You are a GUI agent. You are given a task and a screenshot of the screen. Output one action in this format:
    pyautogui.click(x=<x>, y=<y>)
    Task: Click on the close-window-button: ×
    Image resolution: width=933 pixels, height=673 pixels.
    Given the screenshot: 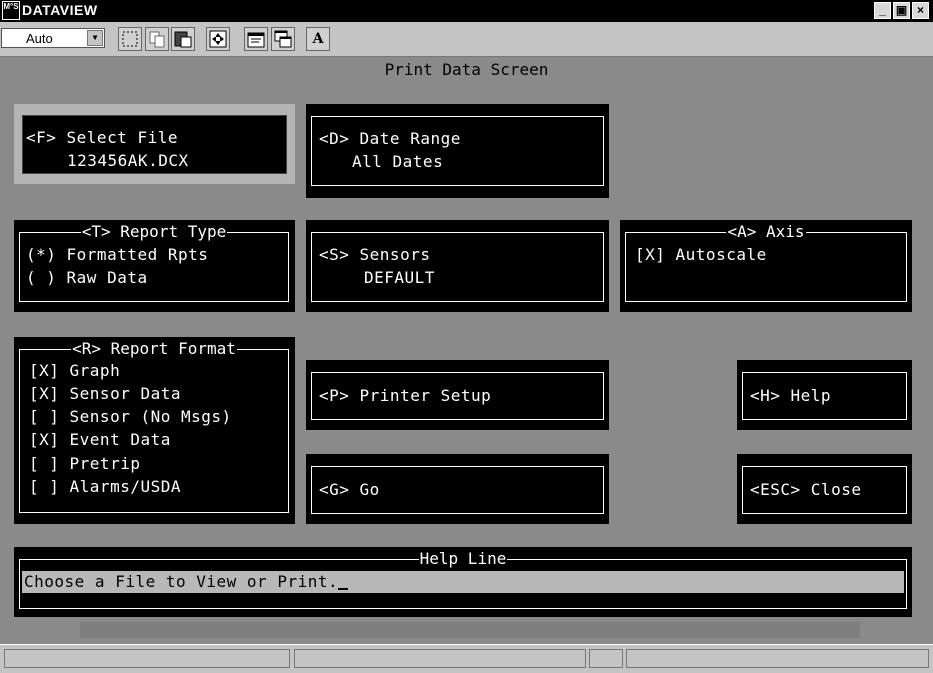 What is the action you would take?
    pyautogui.click(x=920, y=10)
    